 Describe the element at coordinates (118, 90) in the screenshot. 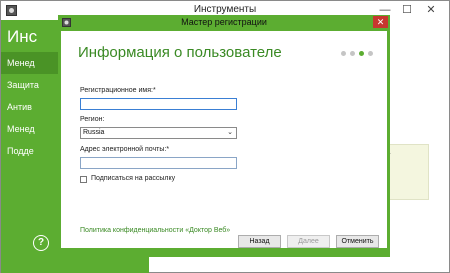

I see `reg-name-label: Регистрационное имя:*` at that location.